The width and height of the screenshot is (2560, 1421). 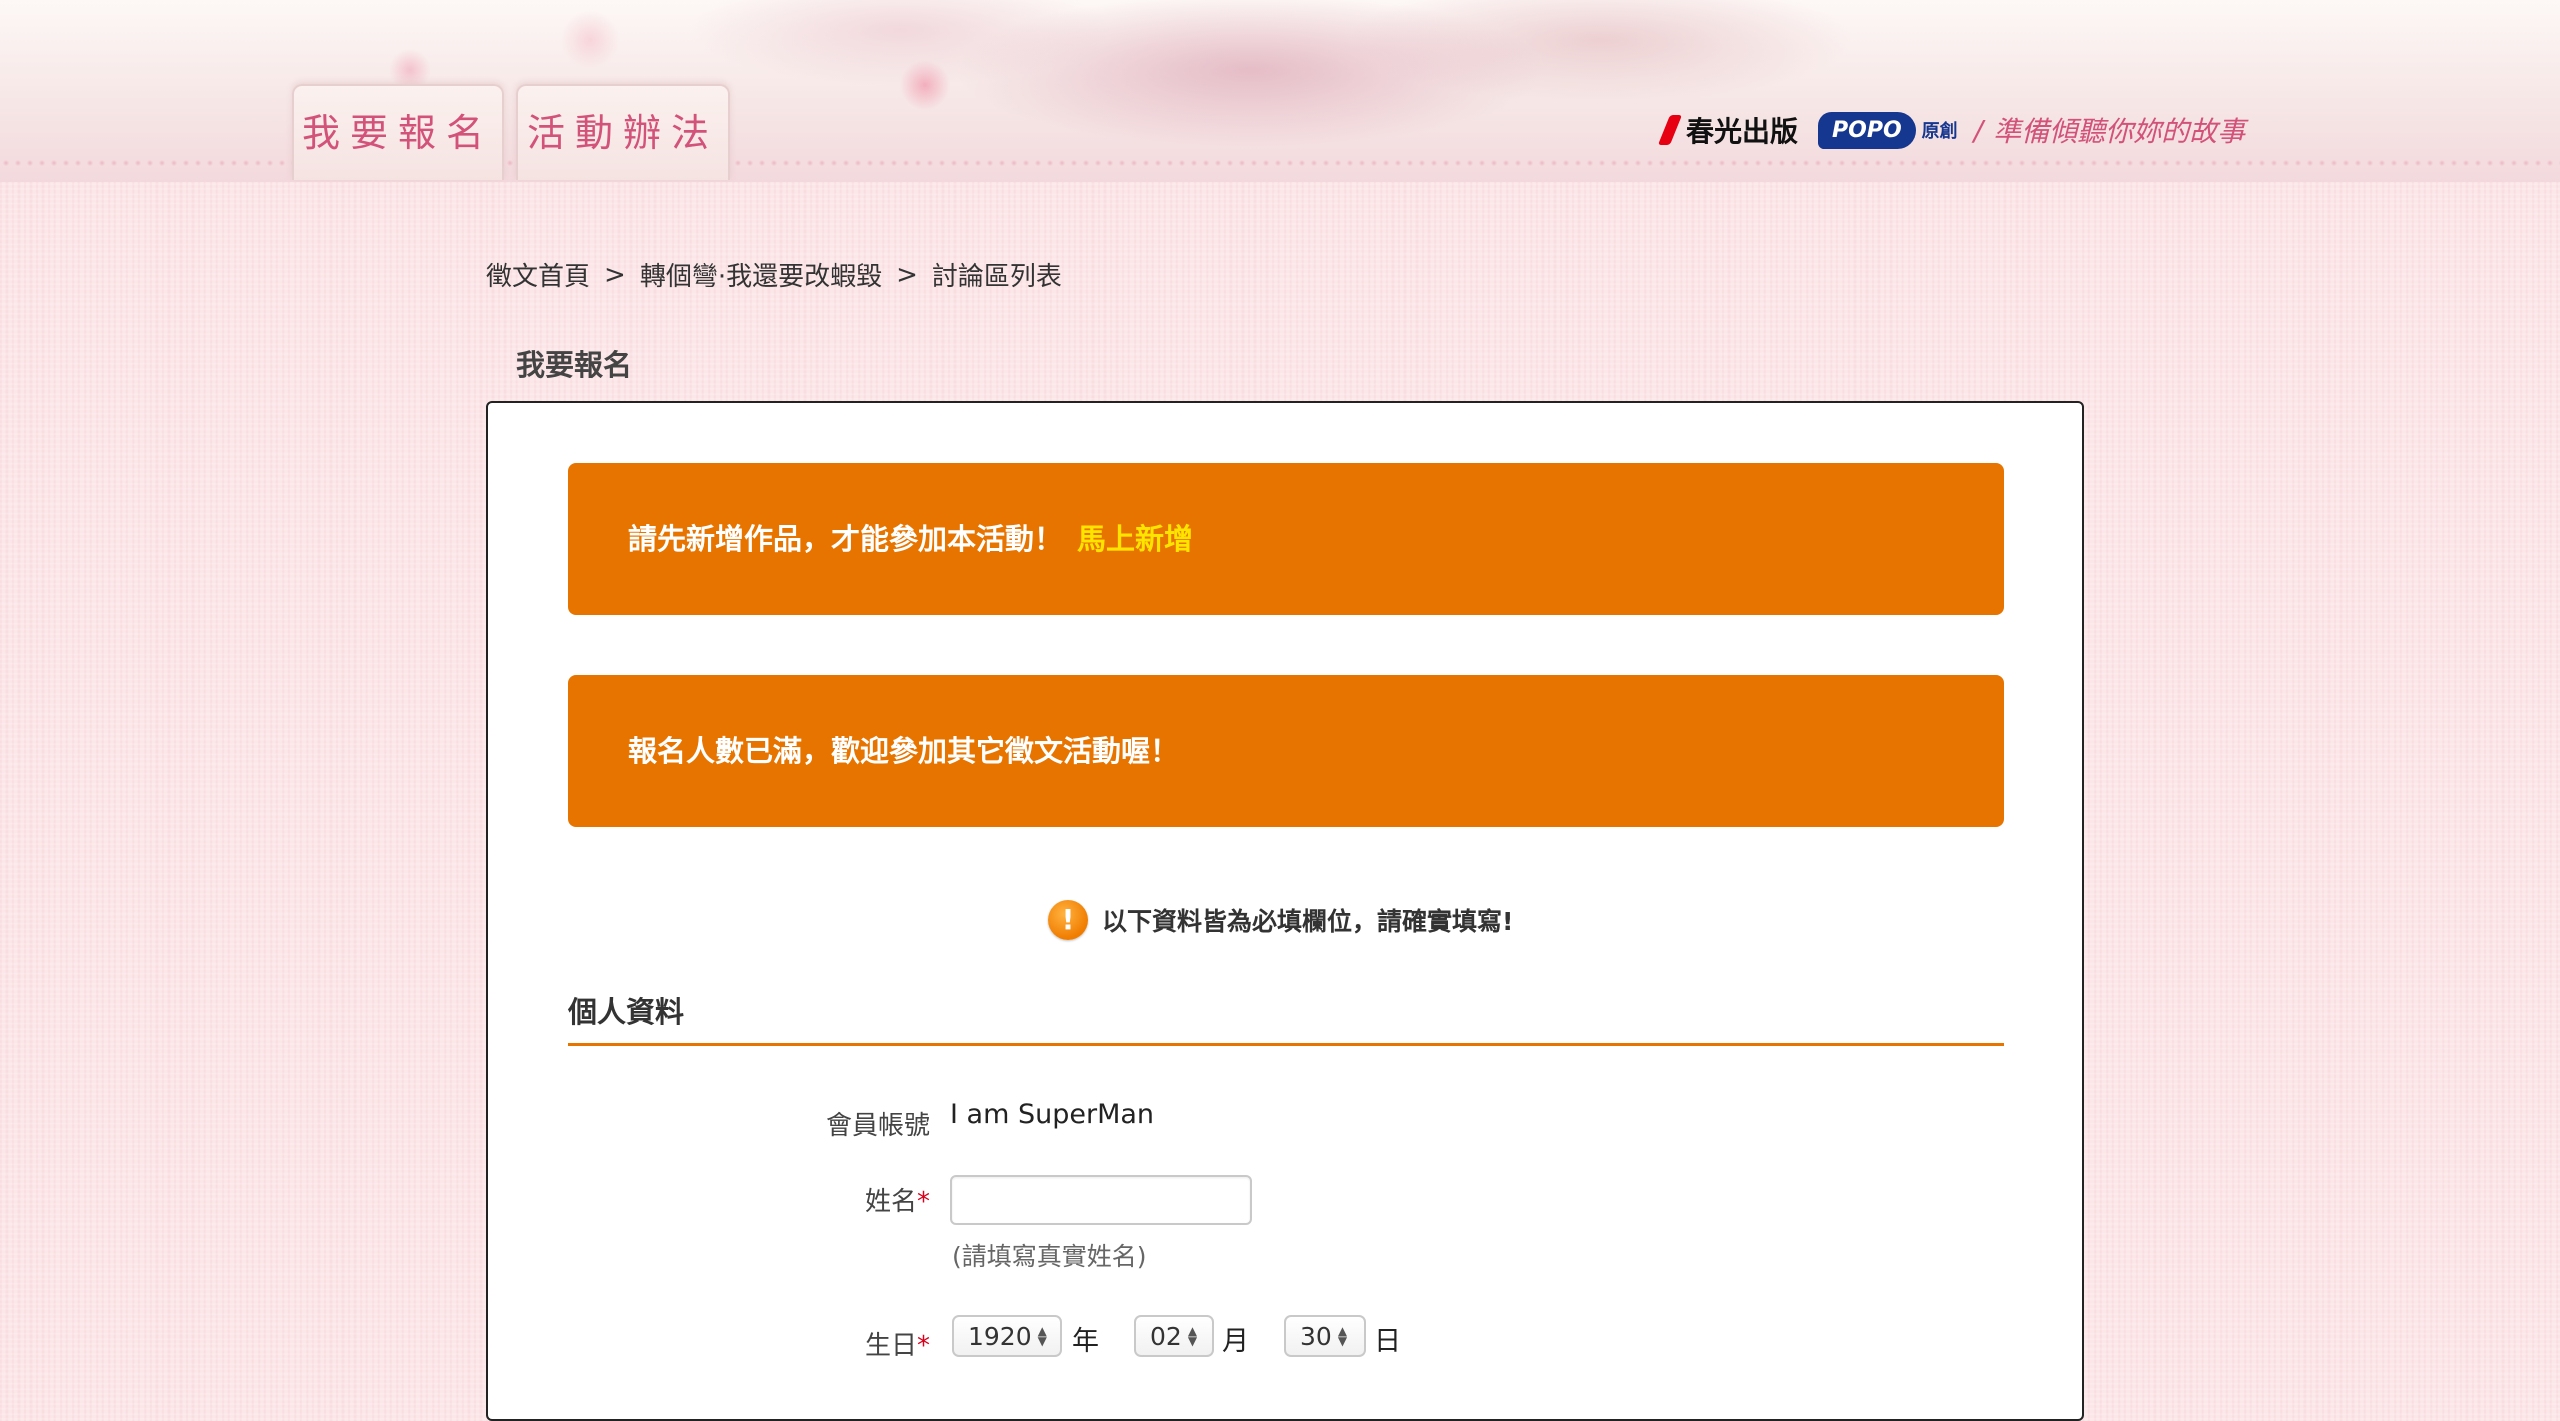 I want to click on breadcrumb-home: 徵文首頁, so click(x=538, y=274).